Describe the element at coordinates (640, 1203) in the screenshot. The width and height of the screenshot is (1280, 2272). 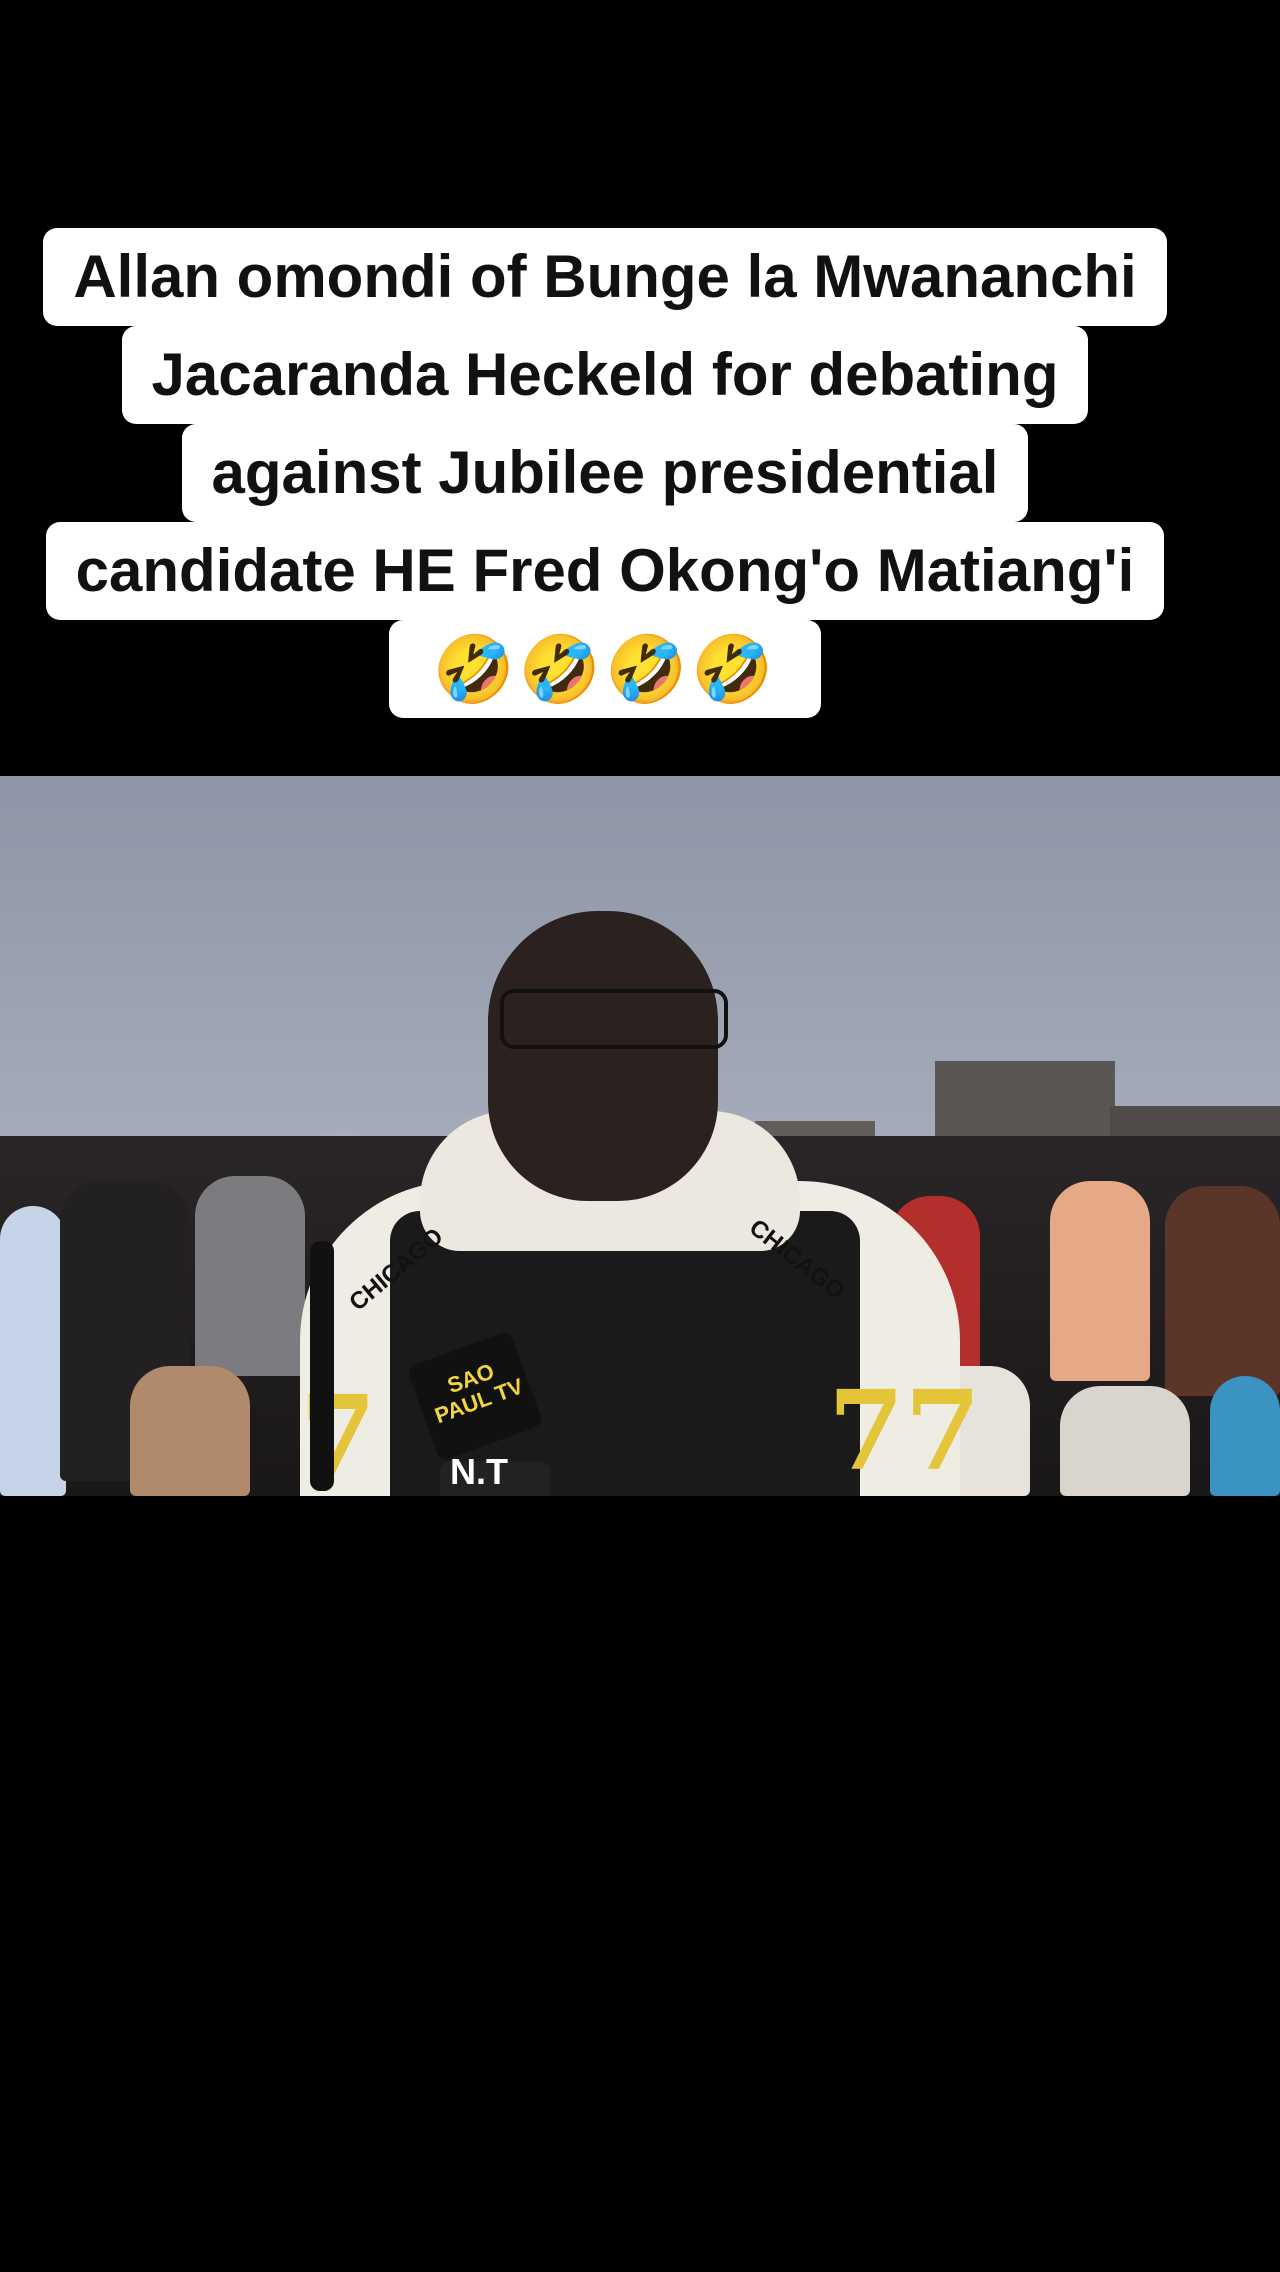
I see `speaker: CHICAGO CHICAGO 7 77 SAO PAUL TV N.T` at that location.